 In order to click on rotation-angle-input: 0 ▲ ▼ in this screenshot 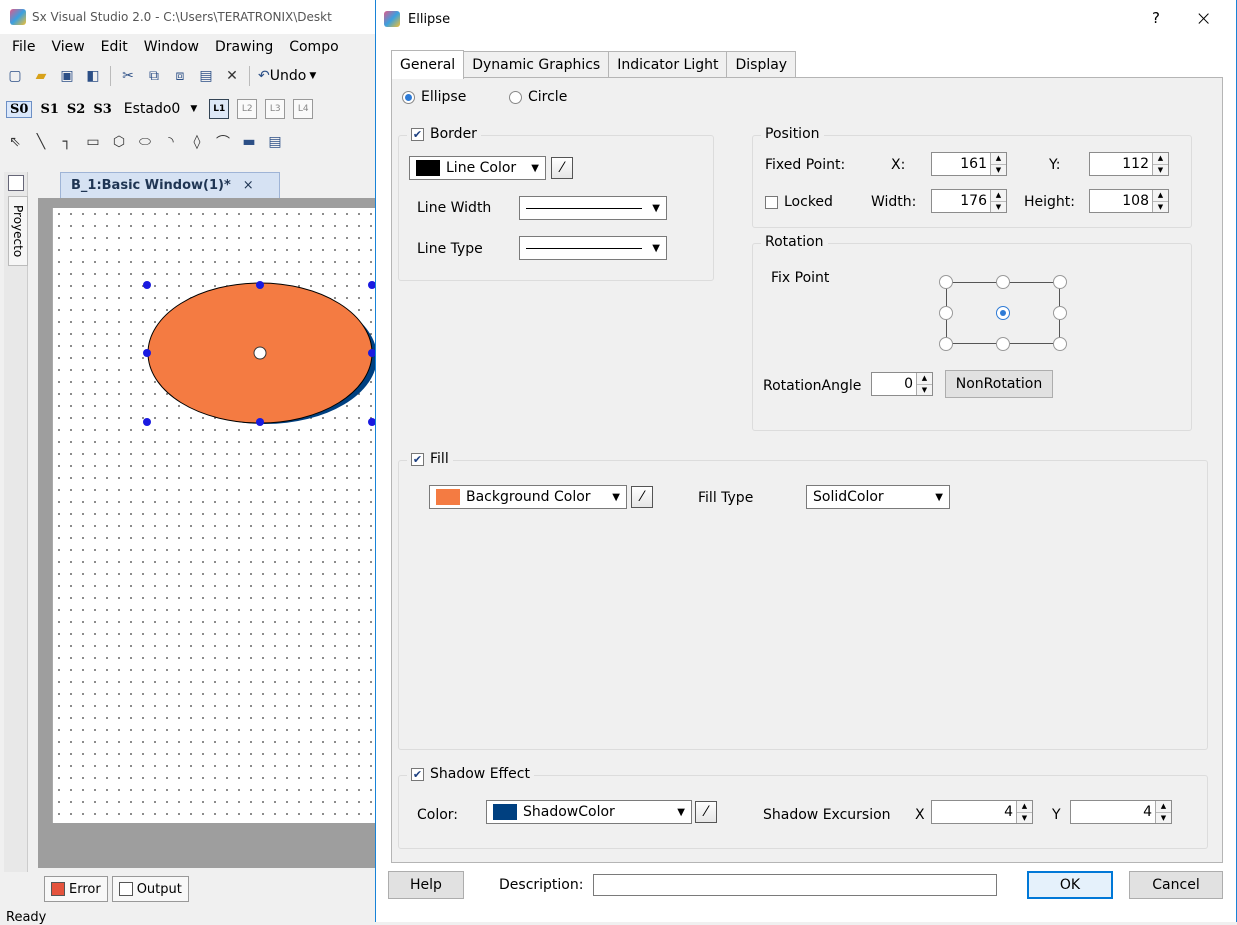, I will do `click(902, 384)`.